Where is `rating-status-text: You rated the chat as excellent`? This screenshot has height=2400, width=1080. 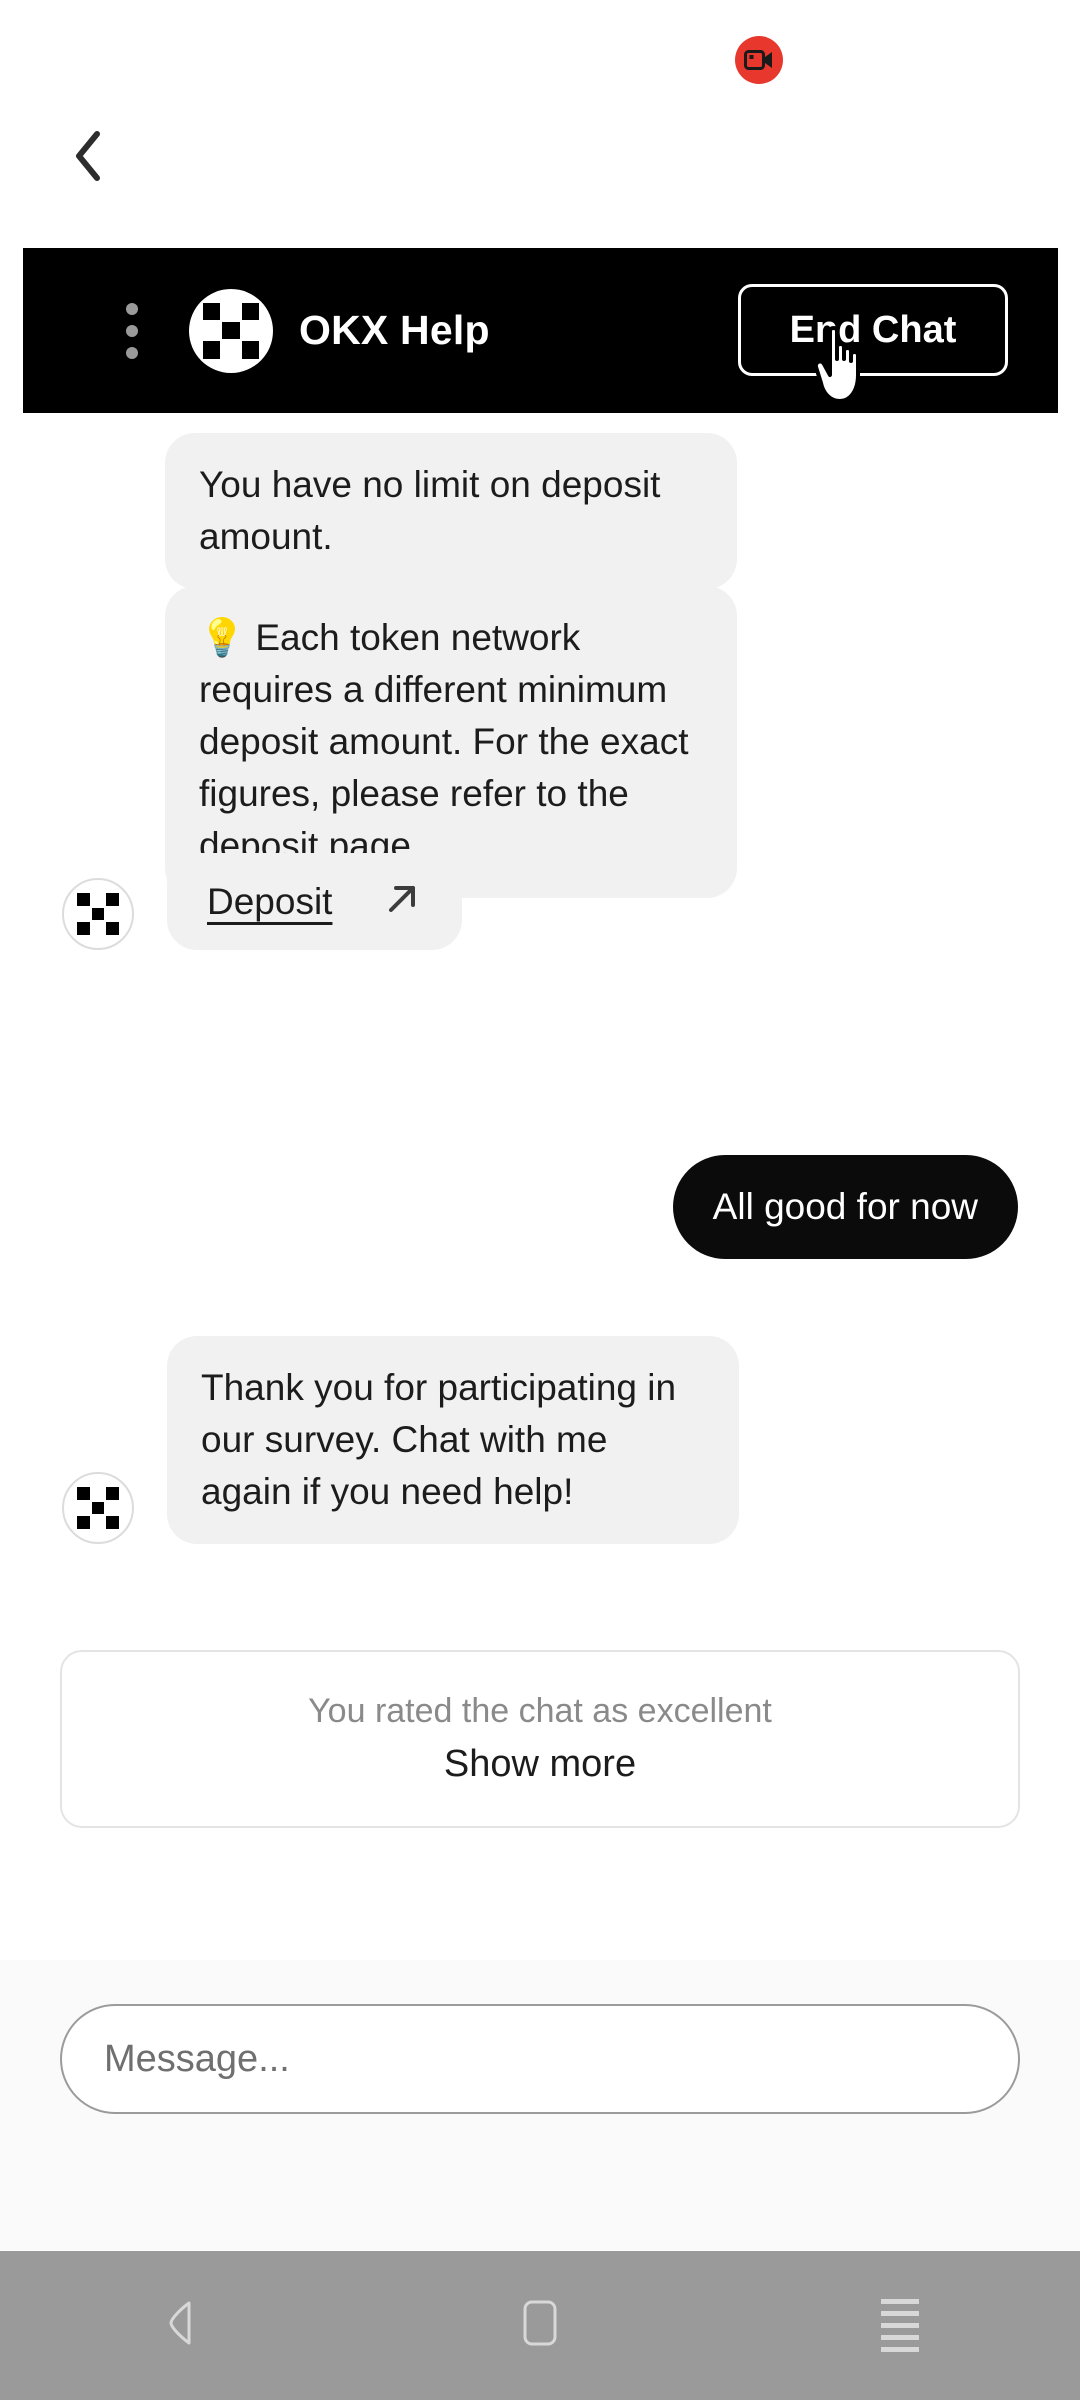 rating-status-text: You rated the chat as excellent is located at coordinates (540, 1711).